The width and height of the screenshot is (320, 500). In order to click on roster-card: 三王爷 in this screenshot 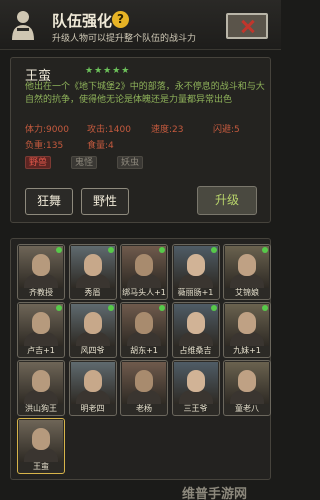, I will do `click(195, 388)`.